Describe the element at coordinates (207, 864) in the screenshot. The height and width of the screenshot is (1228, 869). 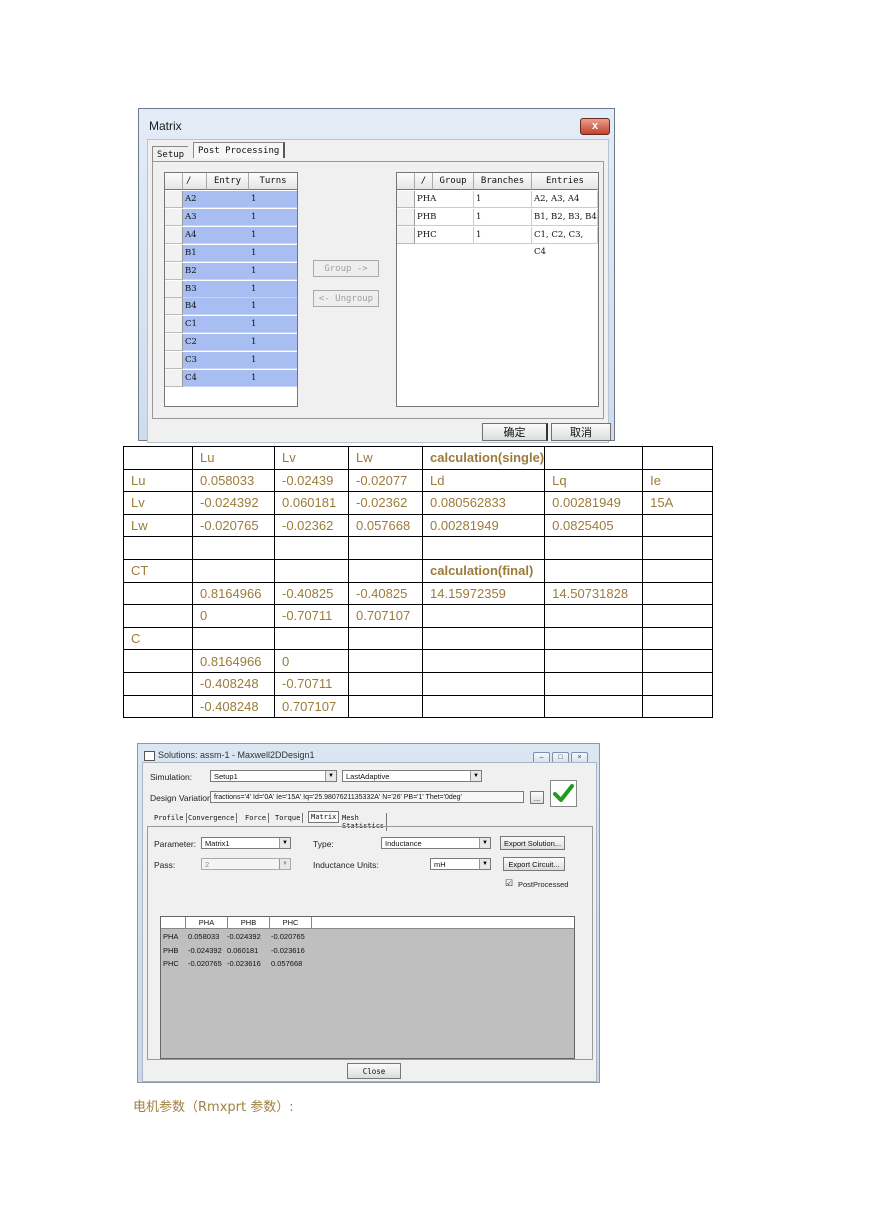
I see `pass-value: 2` at that location.